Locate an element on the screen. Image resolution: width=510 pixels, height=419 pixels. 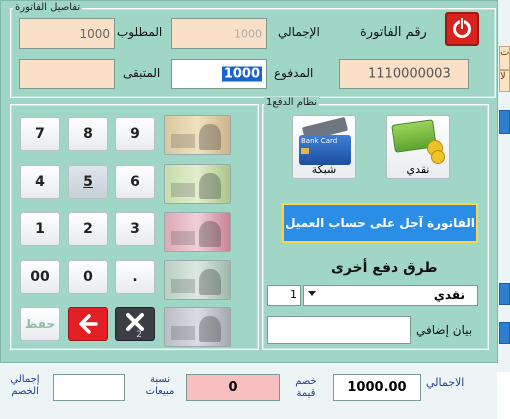
remaining-label: المتبقى is located at coordinates (142, 73).